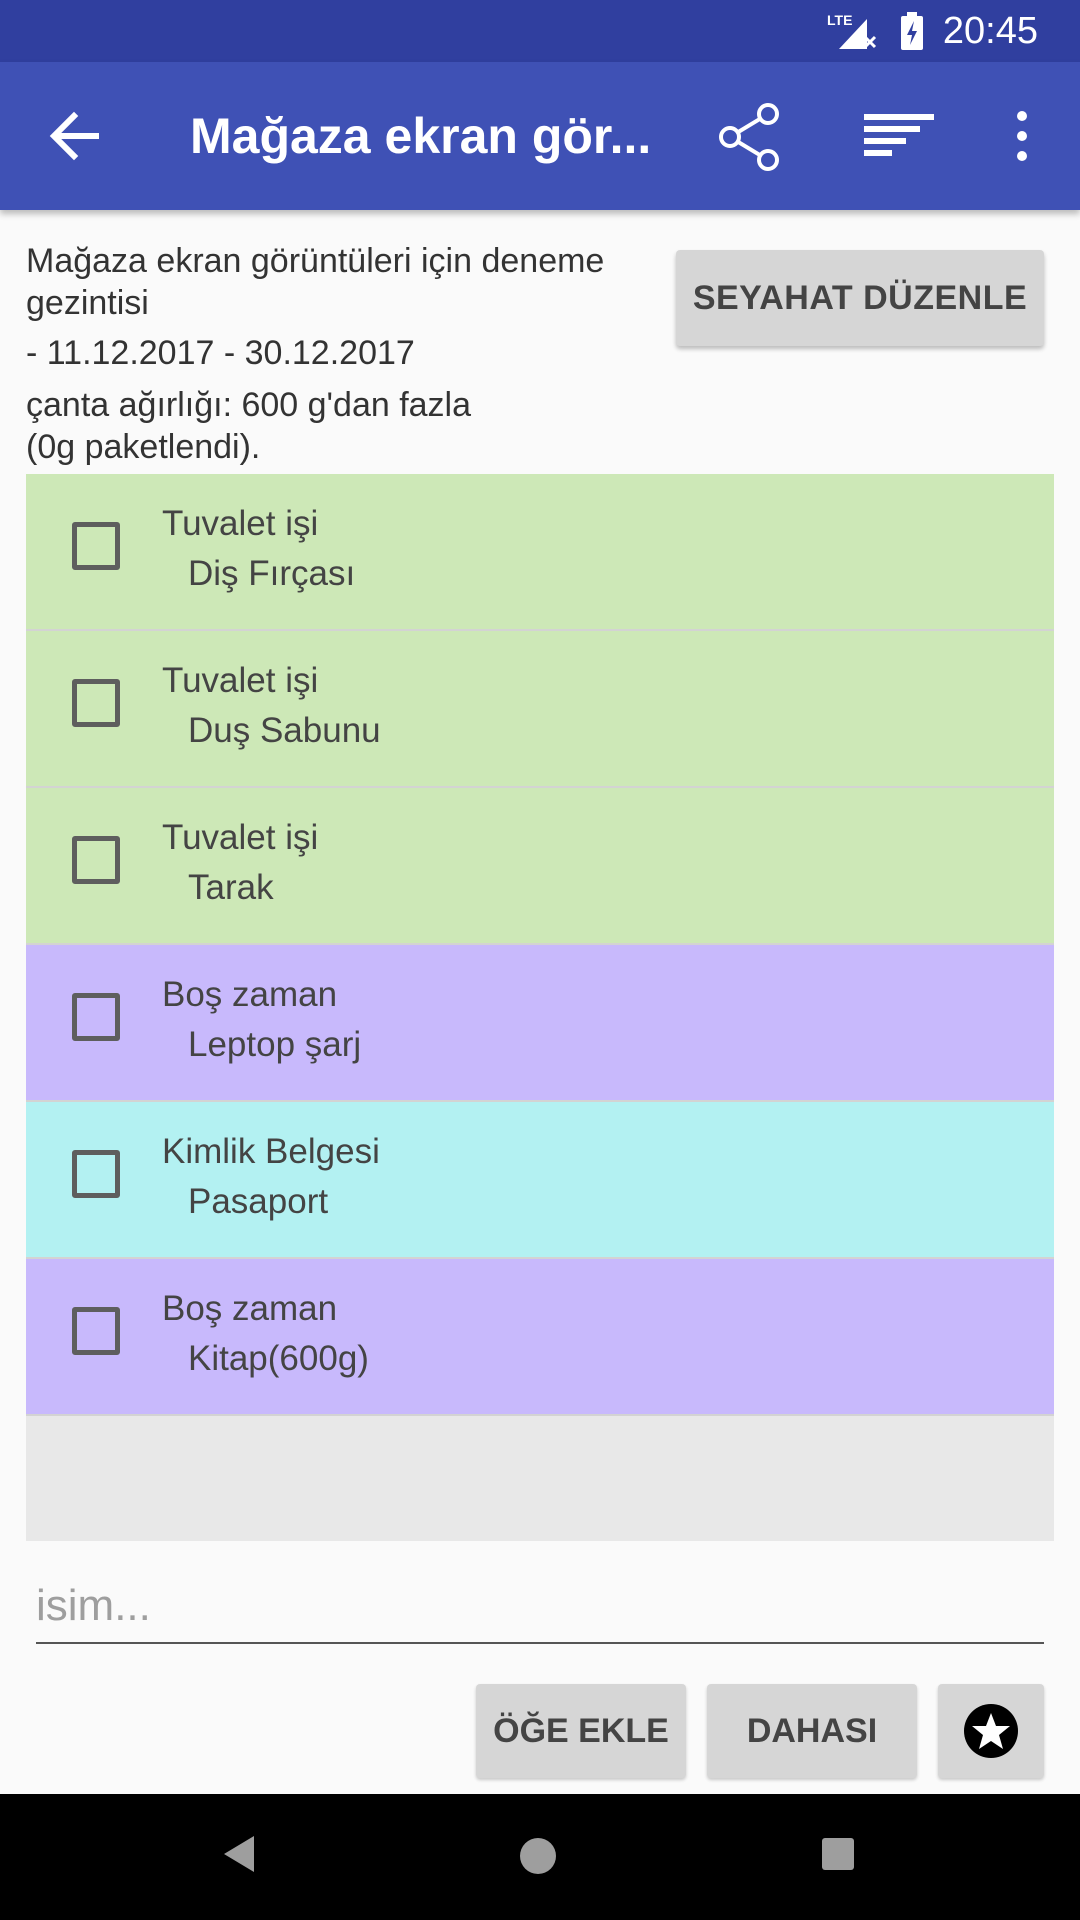 This screenshot has height=1920, width=1080. Describe the element at coordinates (220, 353) in the screenshot. I see `trip-dates: - 11.12.2017 - 30.12.2017` at that location.